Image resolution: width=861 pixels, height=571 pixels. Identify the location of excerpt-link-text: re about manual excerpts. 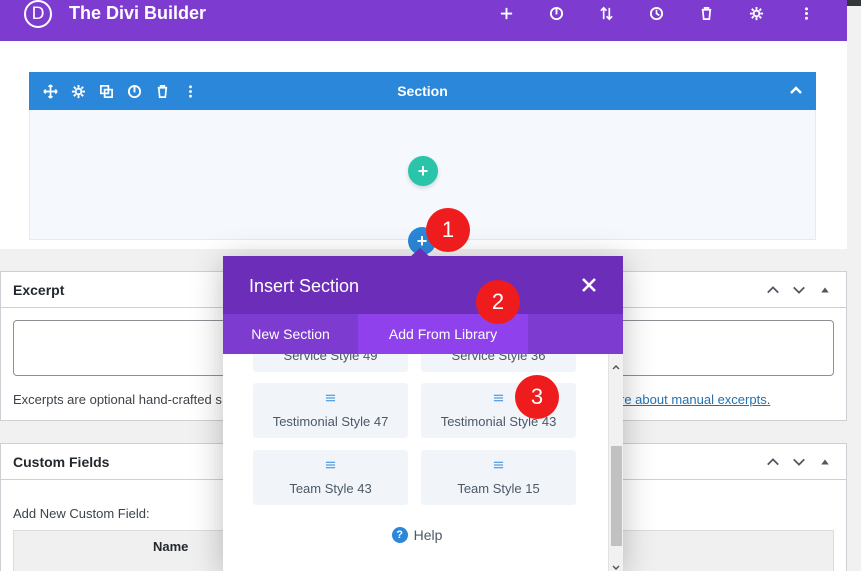
(693, 399).